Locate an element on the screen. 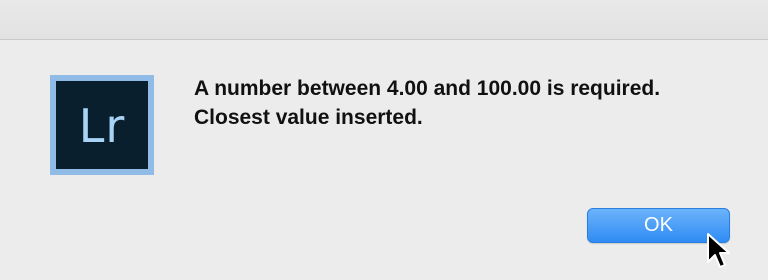  mouse-pointer-icon is located at coordinates (718, 250).